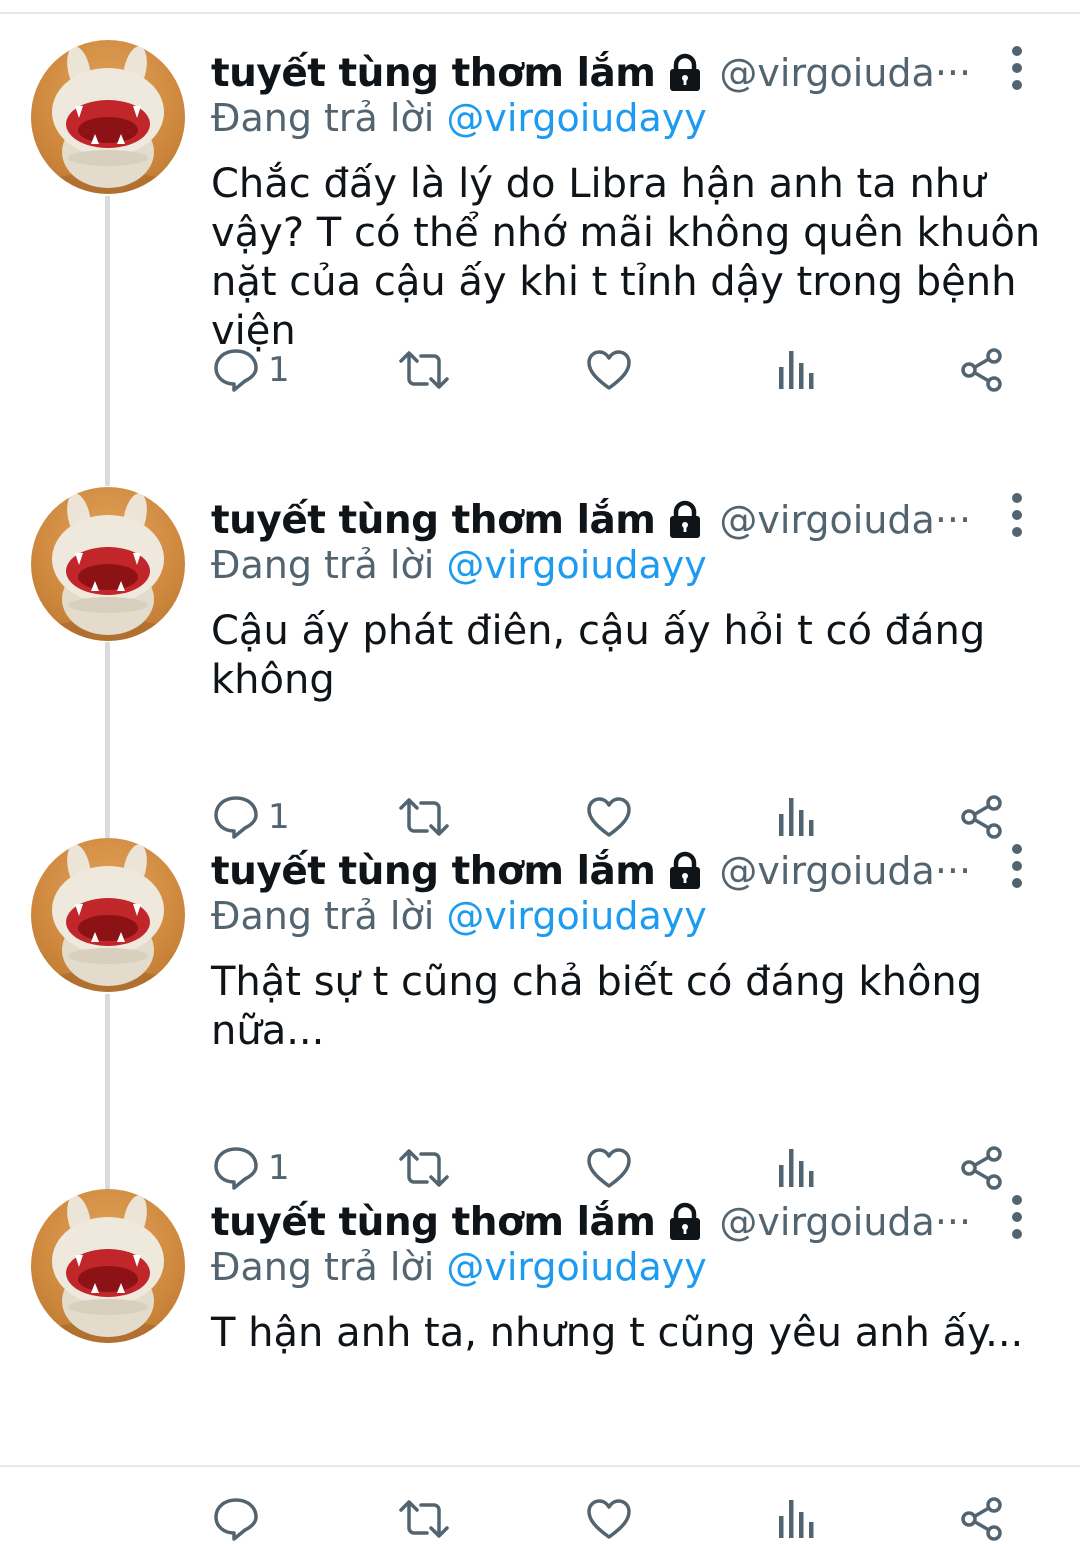 Image resolution: width=1080 pixels, height=1544 pixels. I want to click on reply-button, so click(240, 1519).